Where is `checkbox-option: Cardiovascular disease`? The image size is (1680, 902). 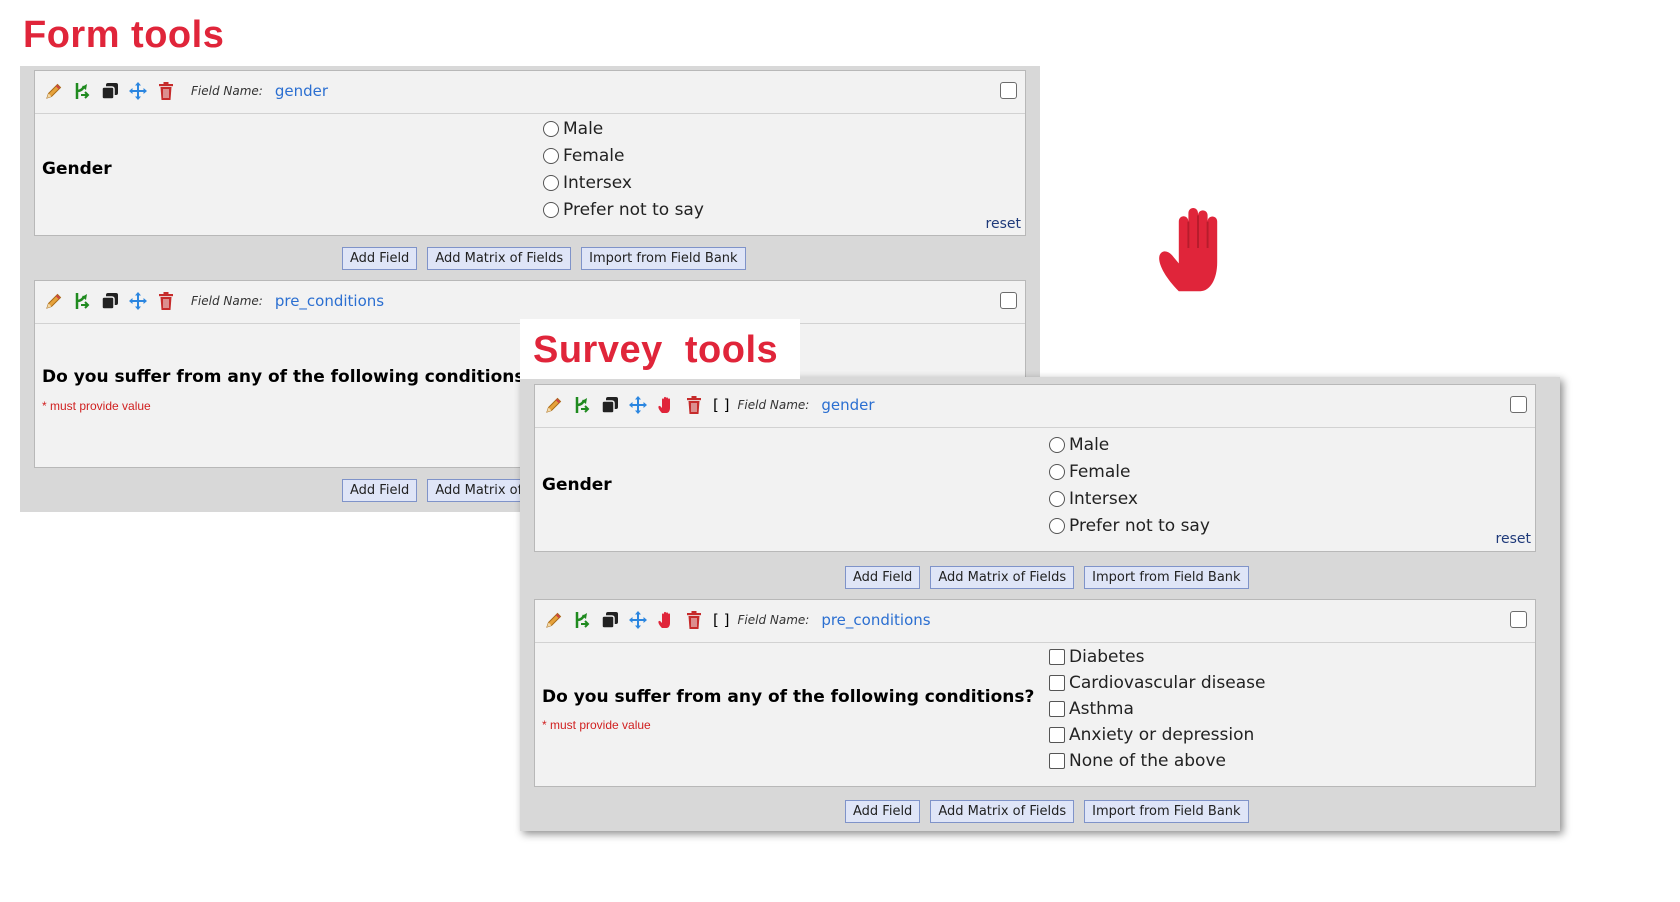 checkbox-option: Cardiovascular disease is located at coordinates (1157, 683).